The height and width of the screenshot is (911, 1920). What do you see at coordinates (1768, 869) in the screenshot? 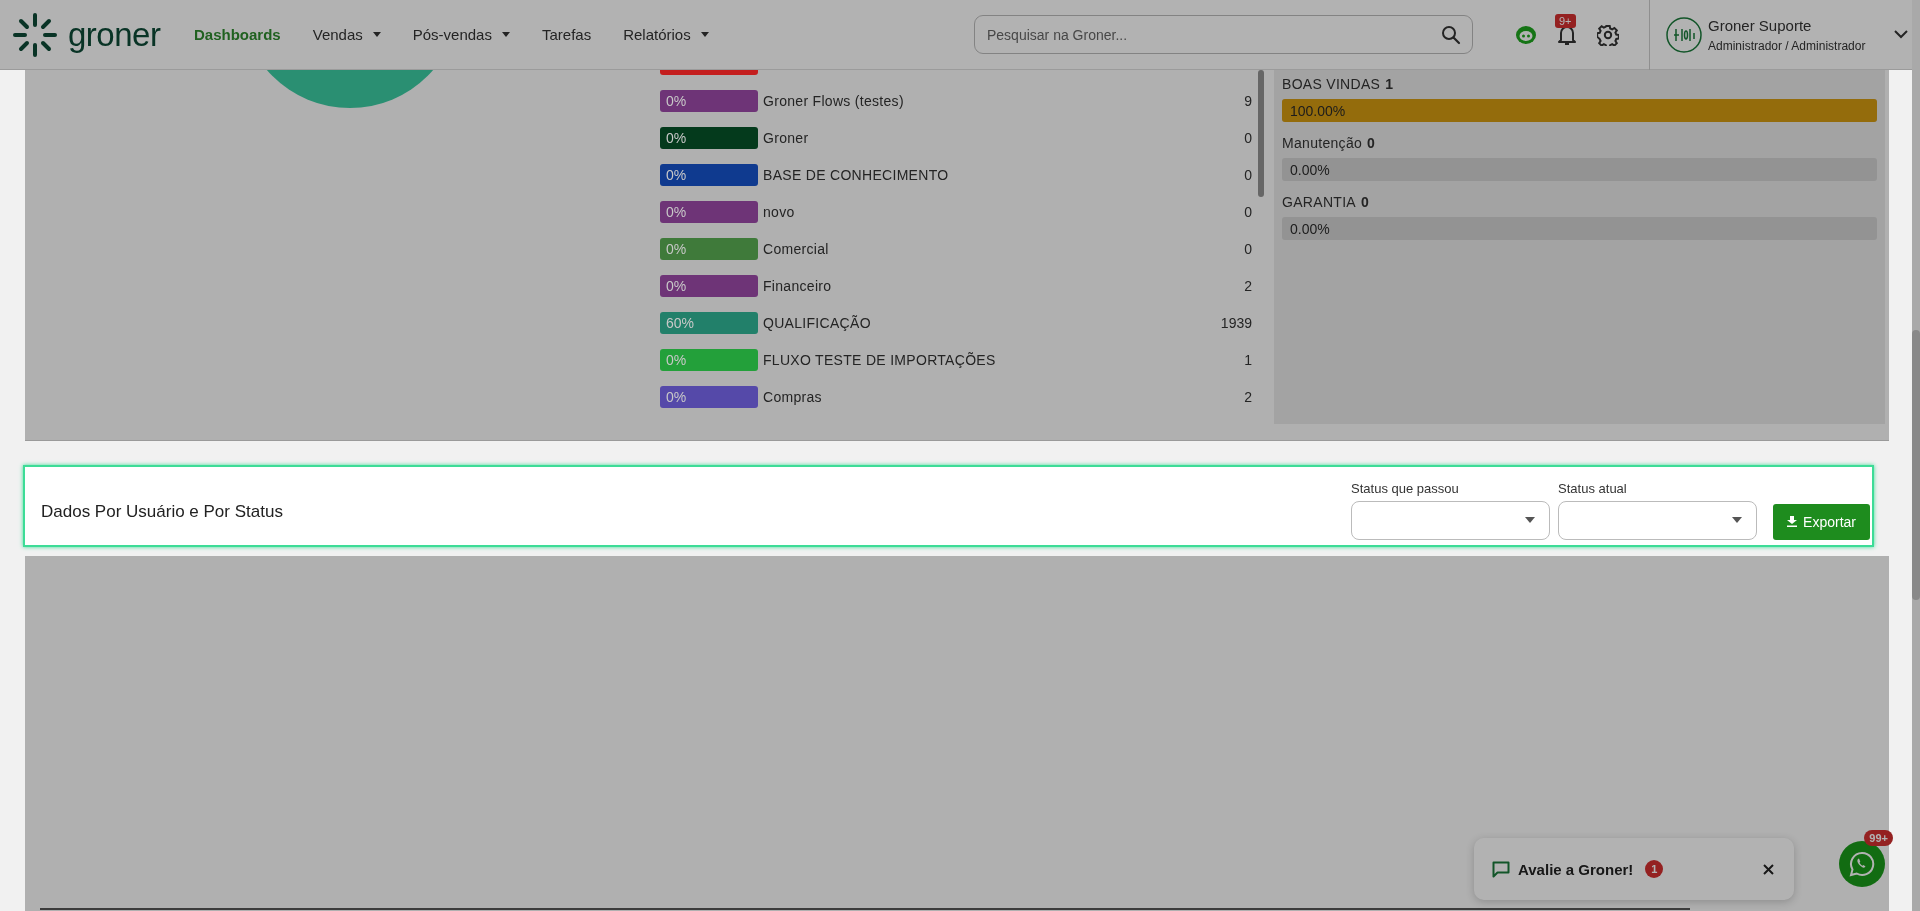
I see `close-icon` at bounding box center [1768, 869].